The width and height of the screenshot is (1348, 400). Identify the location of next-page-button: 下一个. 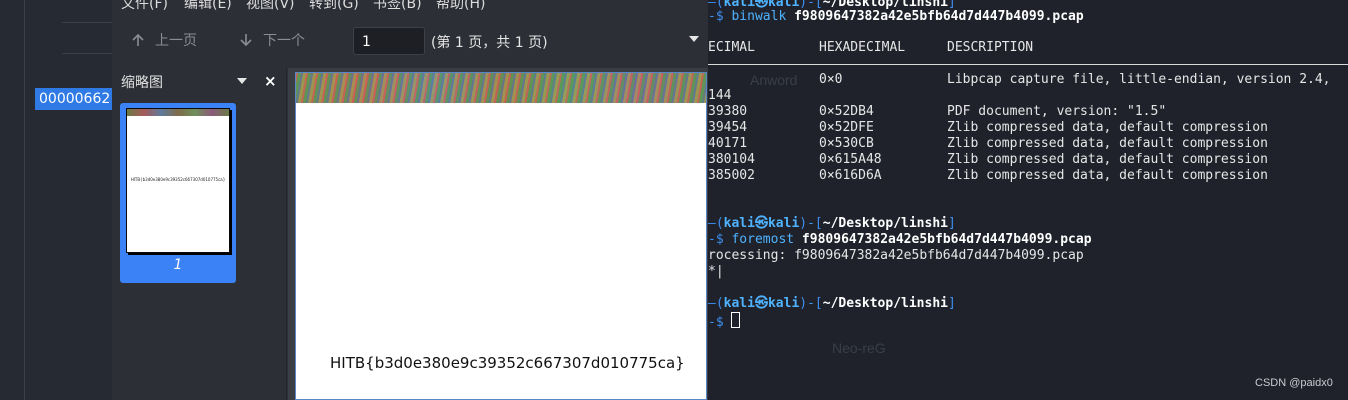
(272, 40).